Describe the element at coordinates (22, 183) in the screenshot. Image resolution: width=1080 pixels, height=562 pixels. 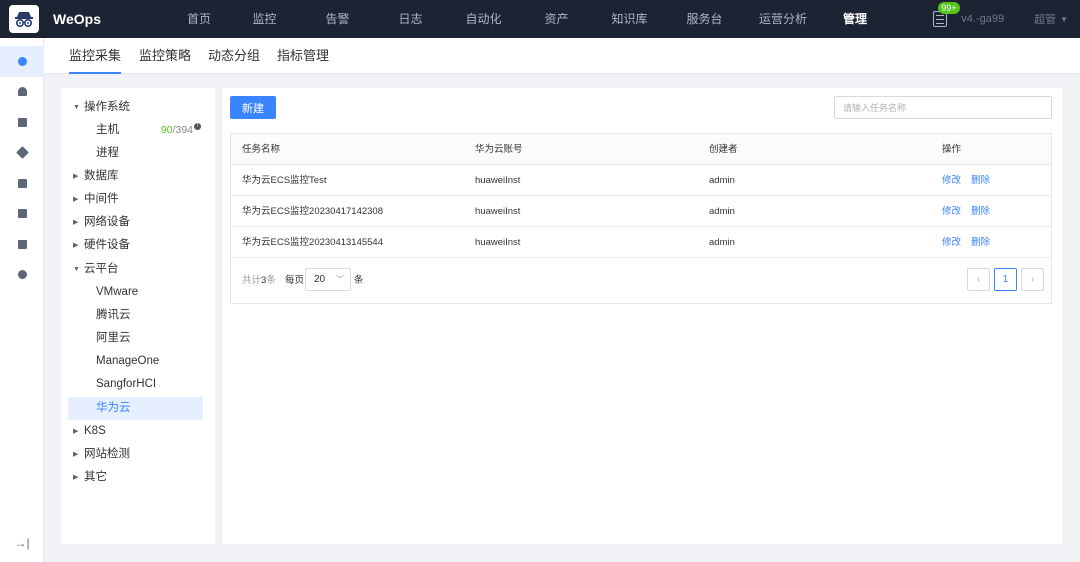
I see `book-icon` at that location.